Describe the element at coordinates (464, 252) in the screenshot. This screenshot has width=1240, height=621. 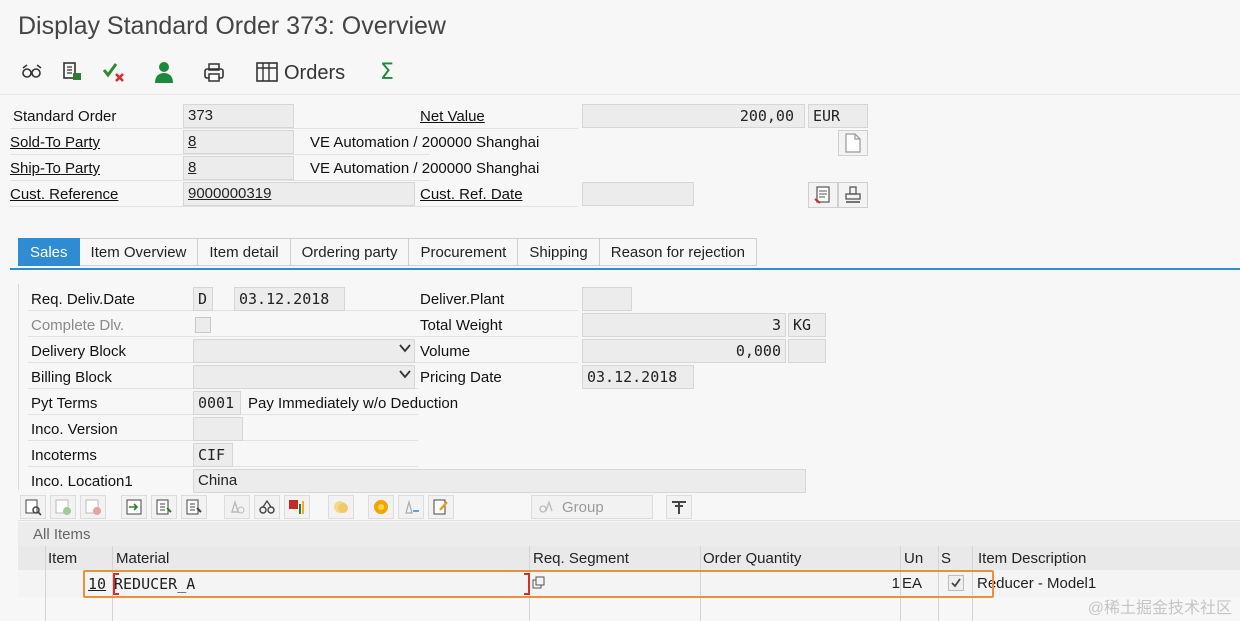
I see `tab-procurement: Procurement` at that location.